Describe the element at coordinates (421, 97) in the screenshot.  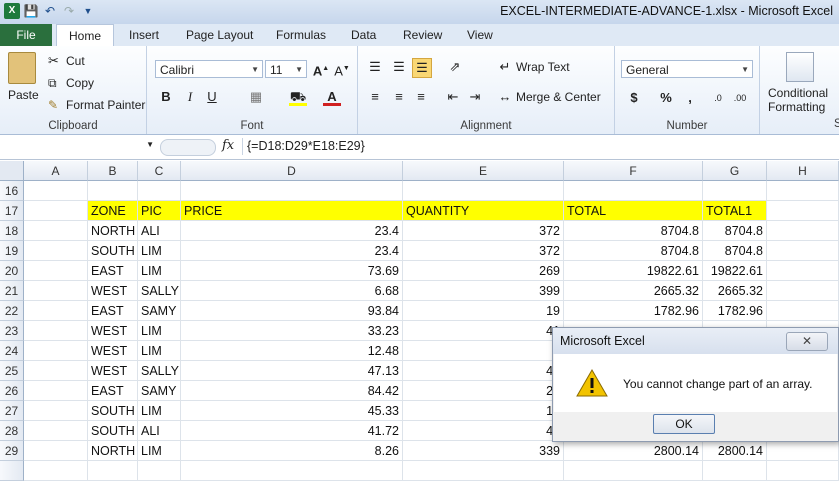
I see `align-right-icon: ≡` at that location.